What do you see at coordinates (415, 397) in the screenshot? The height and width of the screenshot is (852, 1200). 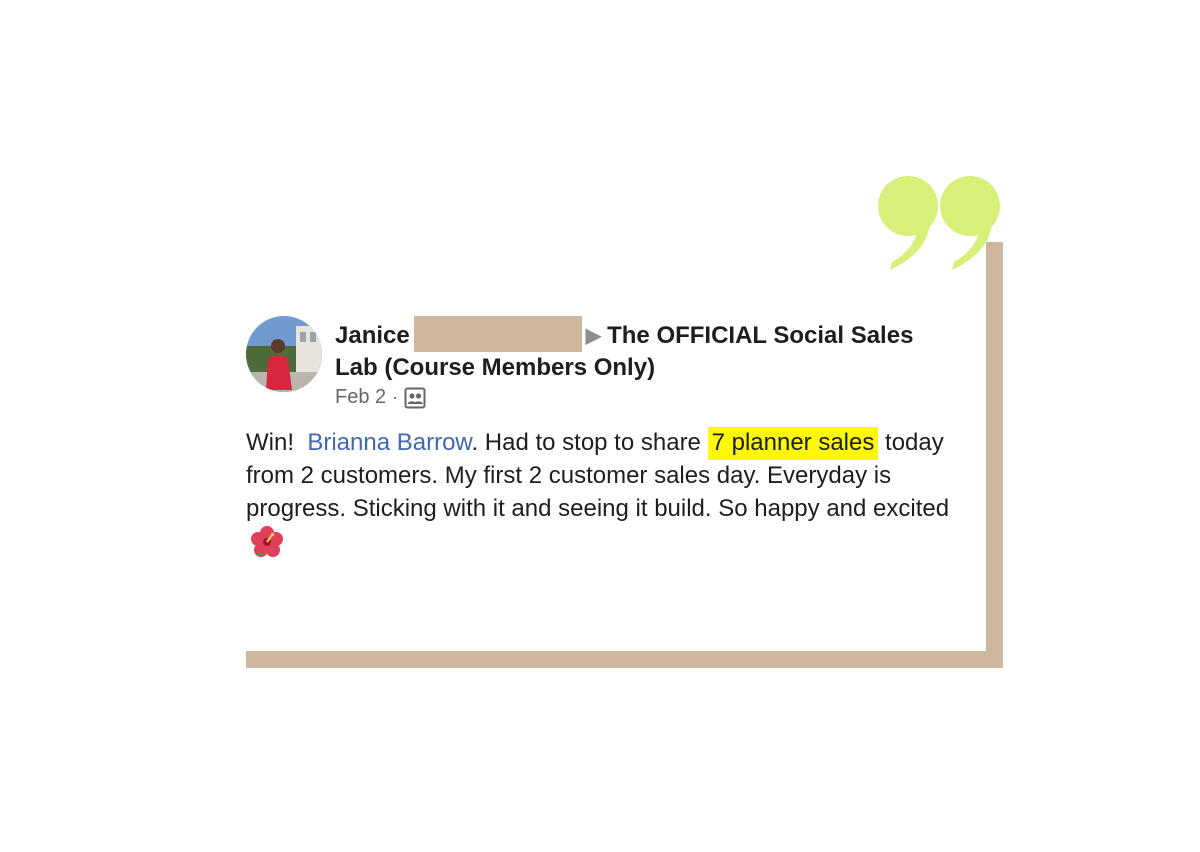 I see `group-members-icon` at bounding box center [415, 397].